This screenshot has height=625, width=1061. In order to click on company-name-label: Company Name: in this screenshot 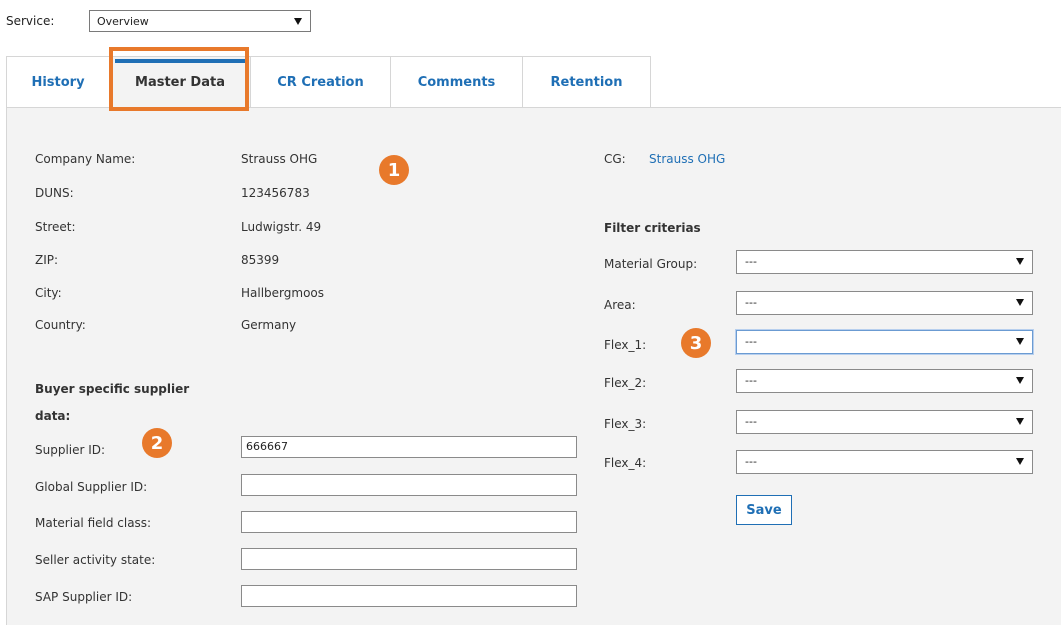, I will do `click(85, 159)`.